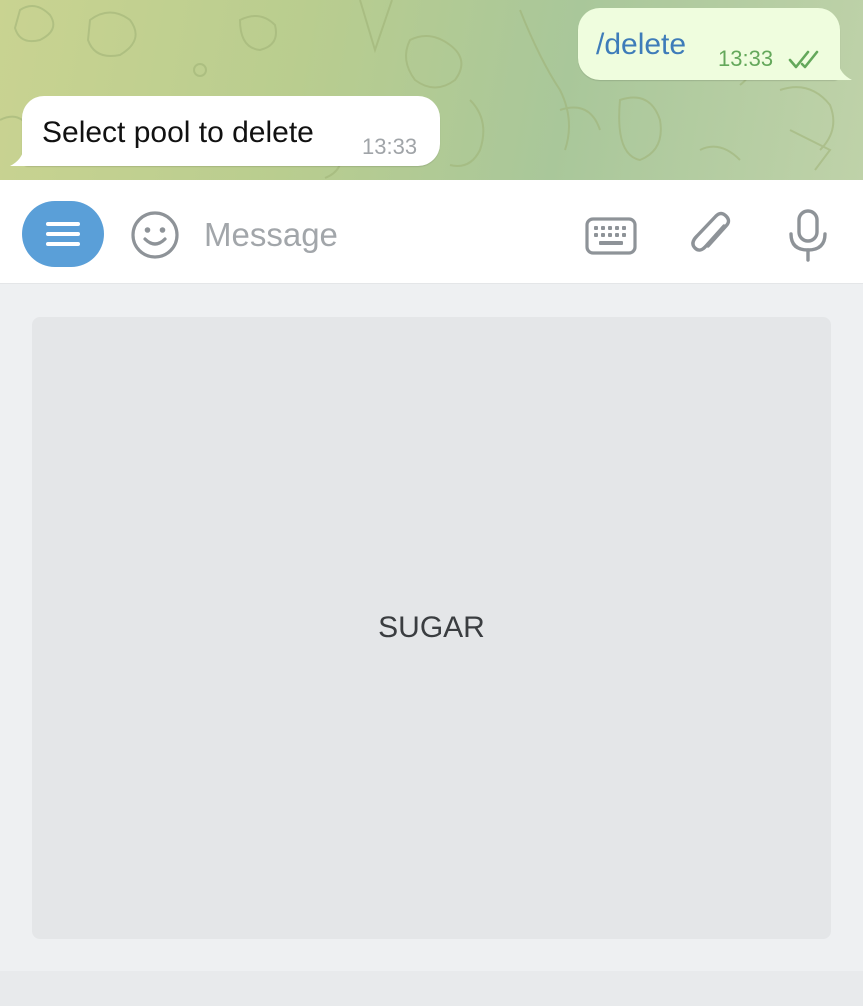 Image resolution: width=863 pixels, height=1006 pixels. I want to click on message-composer, so click(431, 232).